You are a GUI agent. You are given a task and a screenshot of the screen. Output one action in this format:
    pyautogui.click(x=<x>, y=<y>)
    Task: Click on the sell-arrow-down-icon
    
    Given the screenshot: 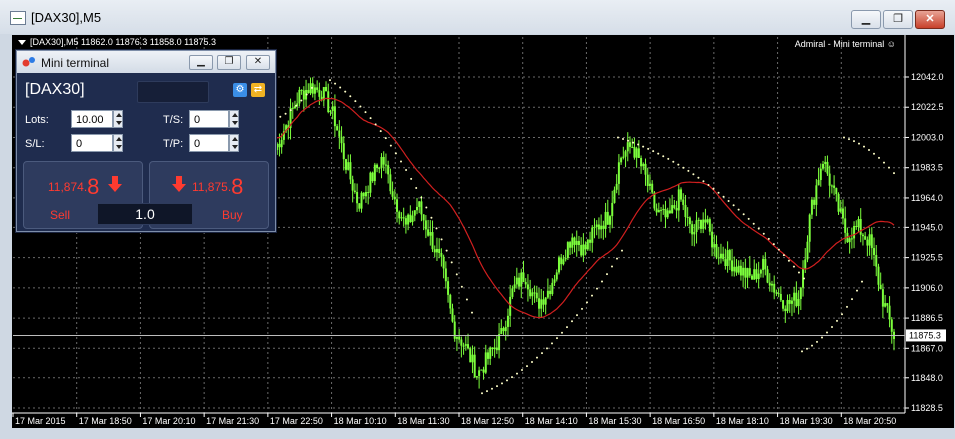 What is the action you would take?
    pyautogui.click(x=115, y=184)
    